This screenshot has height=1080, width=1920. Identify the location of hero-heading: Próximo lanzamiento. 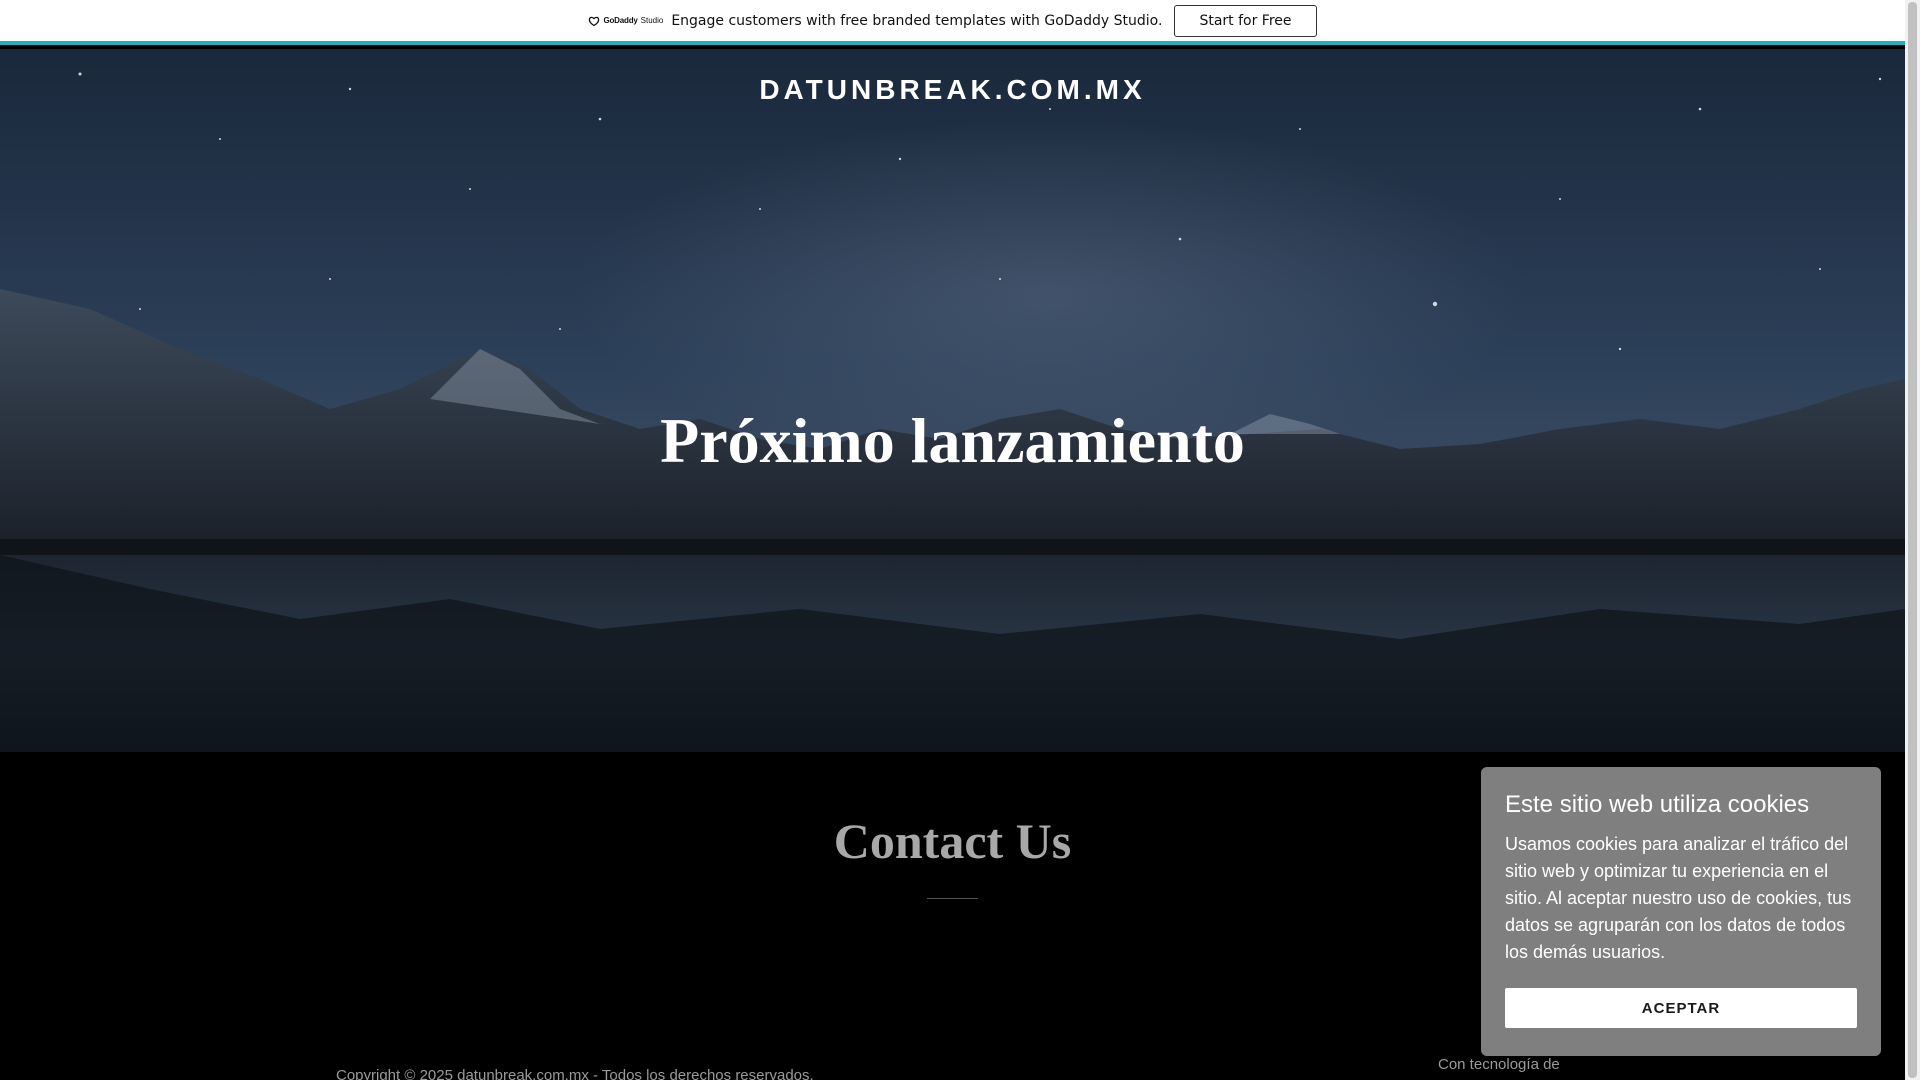
(952, 440).